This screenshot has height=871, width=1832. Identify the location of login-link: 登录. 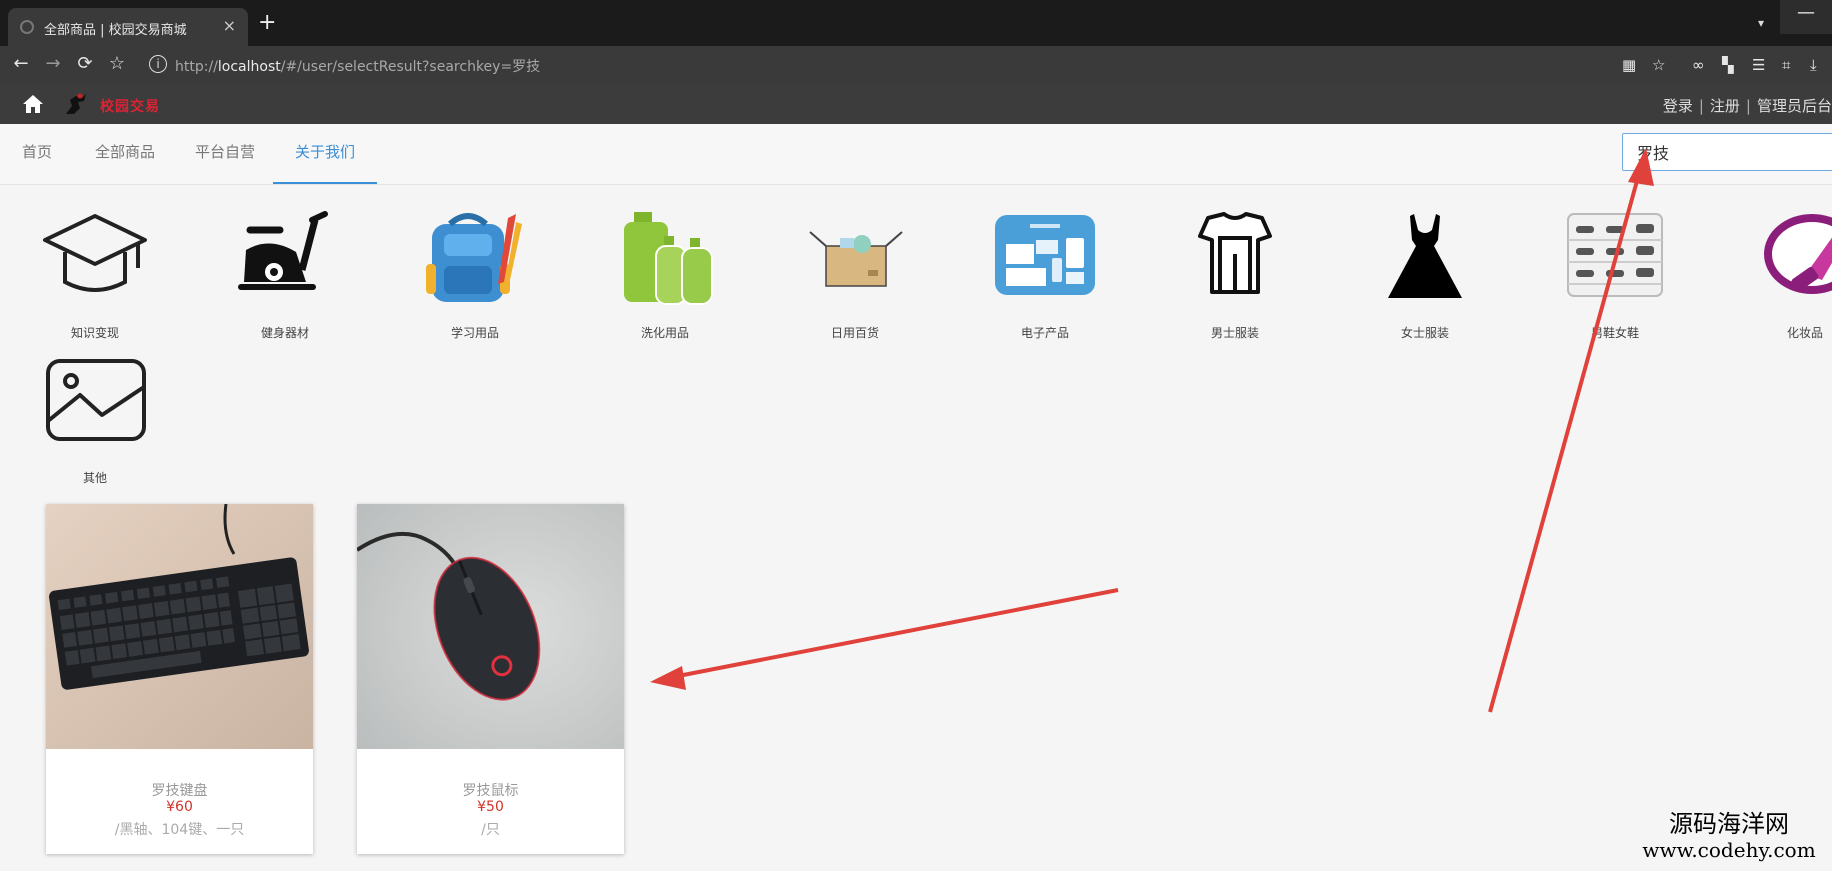
(1678, 106).